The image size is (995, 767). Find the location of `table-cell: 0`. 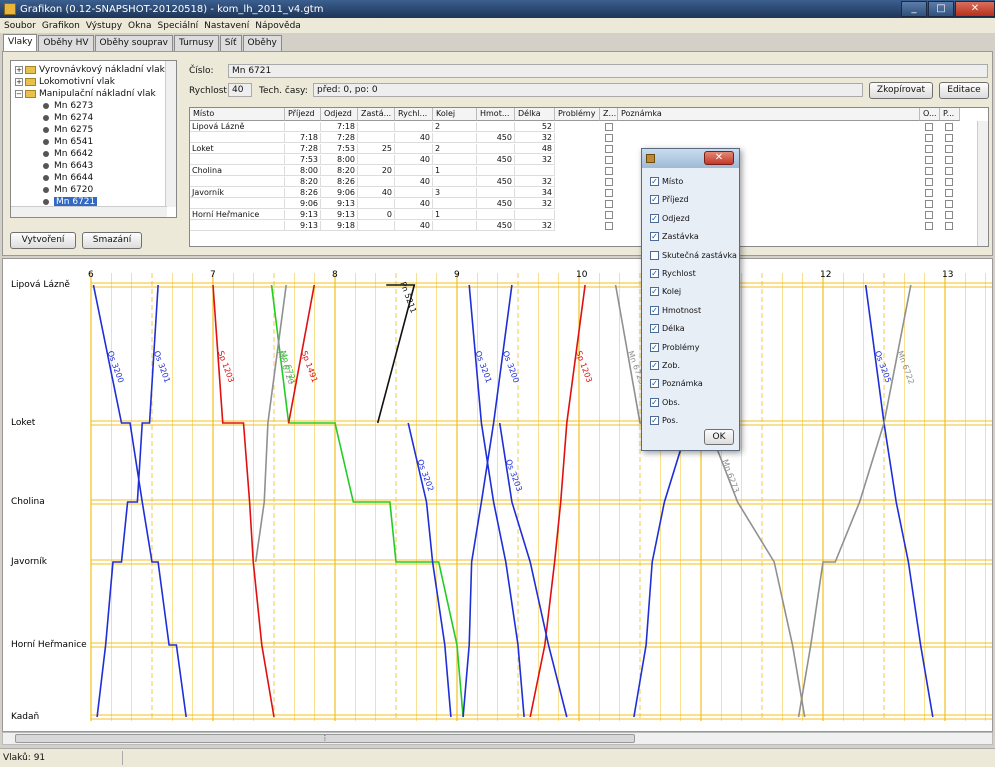

table-cell: 0 is located at coordinates (376, 215).